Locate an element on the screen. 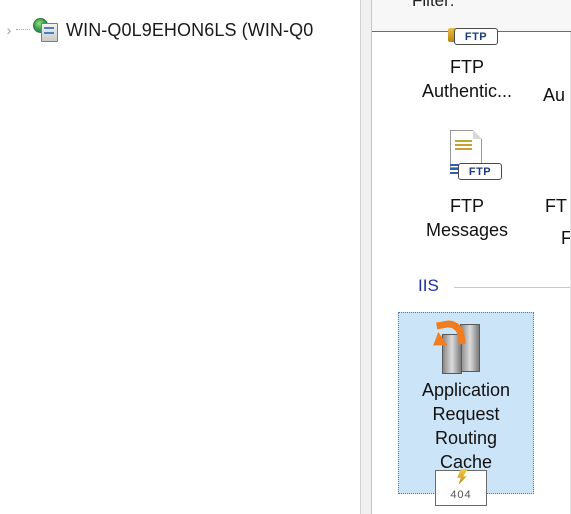  tree-node-server: › WIN-Q0L9EHON6LS (WIN-Q0 is located at coordinates (157, 30).